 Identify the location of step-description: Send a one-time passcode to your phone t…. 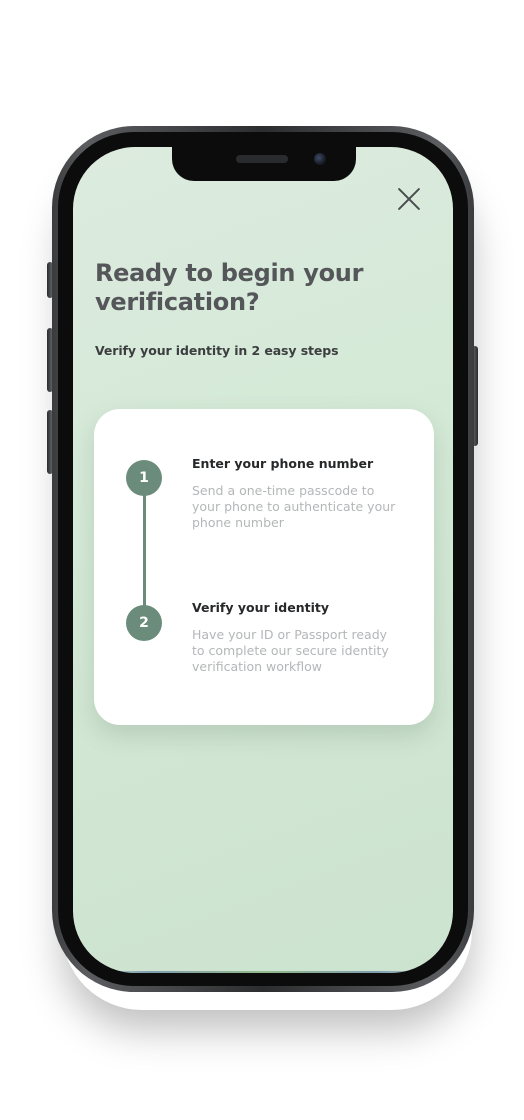
(294, 506).